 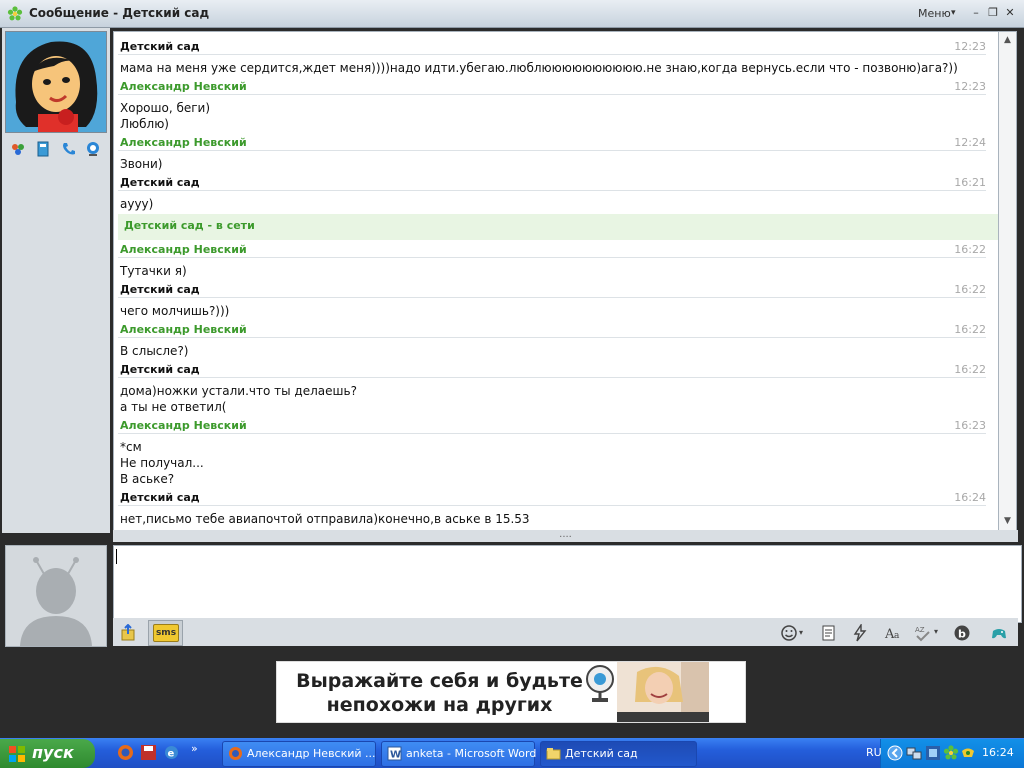 I want to click on bold-circle-icon: b, so click(x=962, y=633).